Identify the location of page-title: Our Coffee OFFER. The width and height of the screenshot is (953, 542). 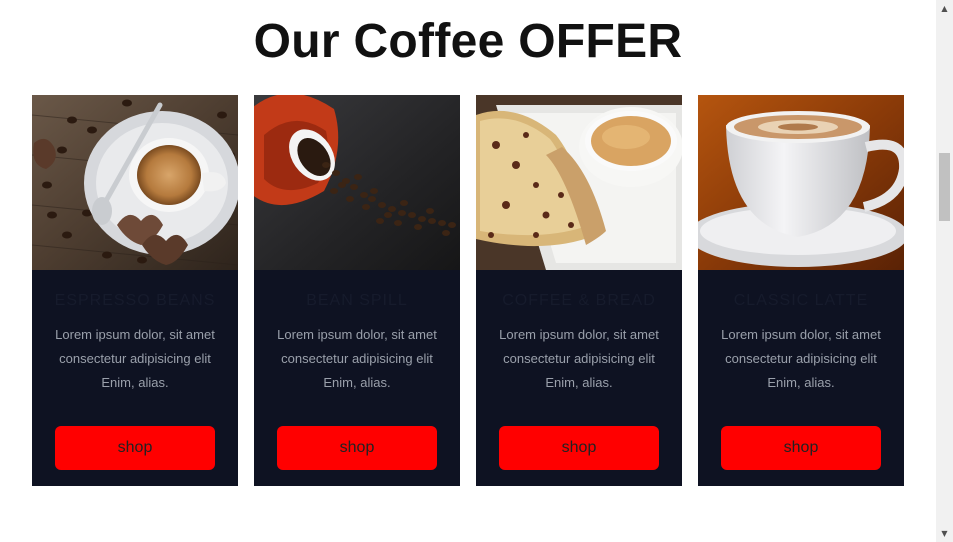
(468, 41).